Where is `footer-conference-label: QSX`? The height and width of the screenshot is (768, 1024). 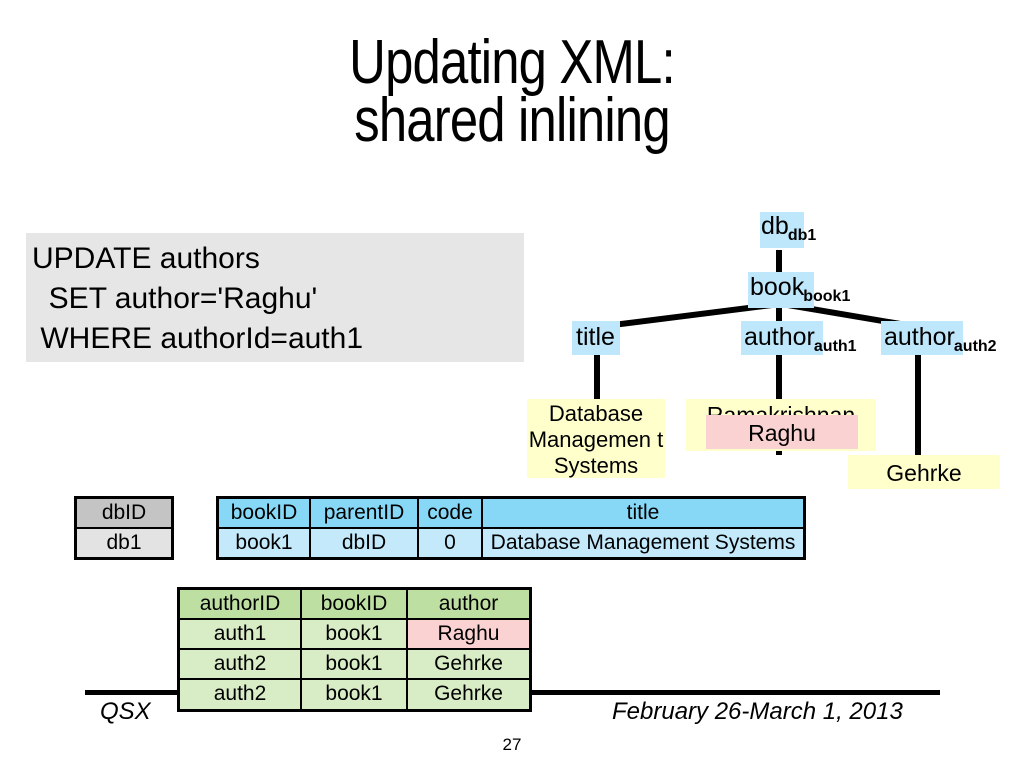 footer-conference-label: QSX is located at coordinates (125, 711).